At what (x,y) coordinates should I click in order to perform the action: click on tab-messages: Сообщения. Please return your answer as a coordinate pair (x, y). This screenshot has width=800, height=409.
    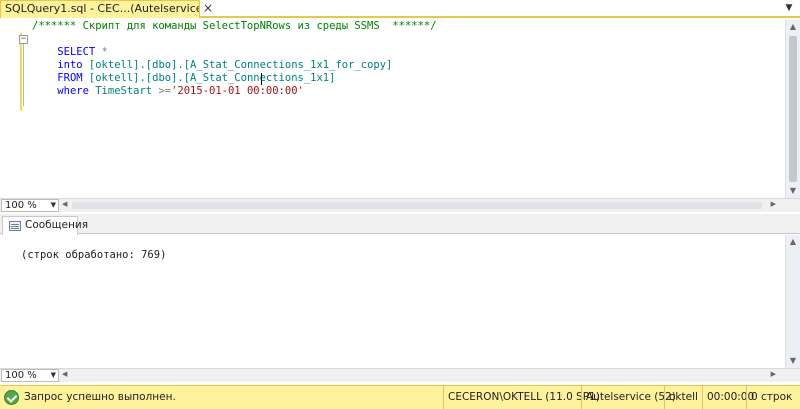
    Looking at the image, I should click on (45, 225).